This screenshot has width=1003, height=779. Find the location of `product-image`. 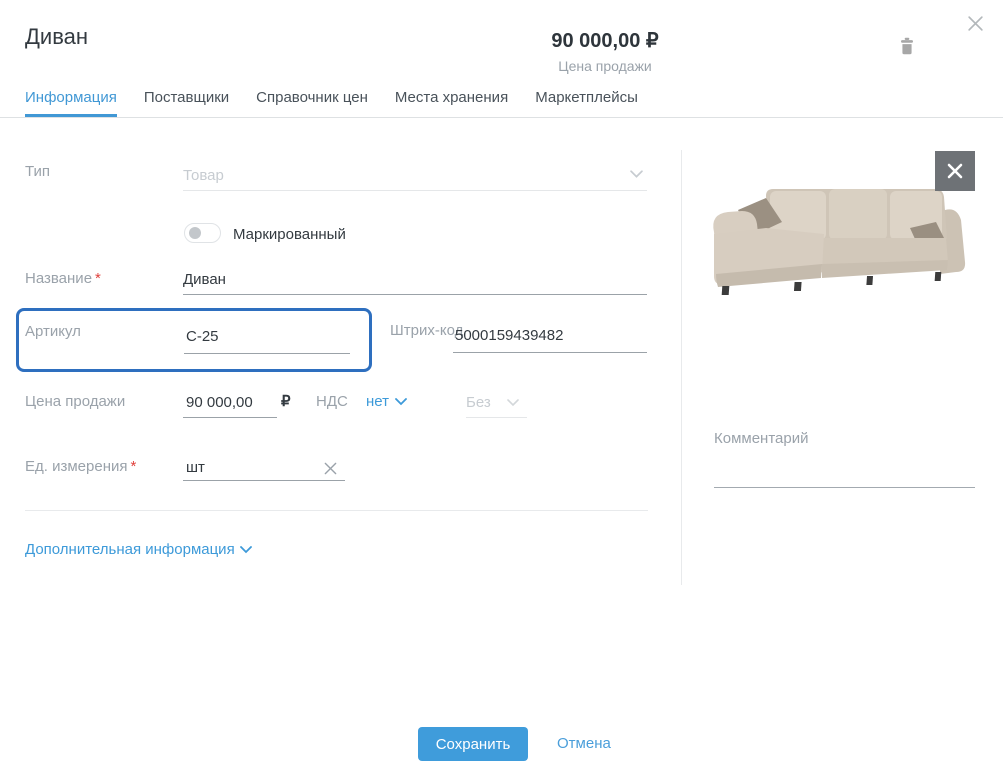

product-image is located at coordinates (841, 237).